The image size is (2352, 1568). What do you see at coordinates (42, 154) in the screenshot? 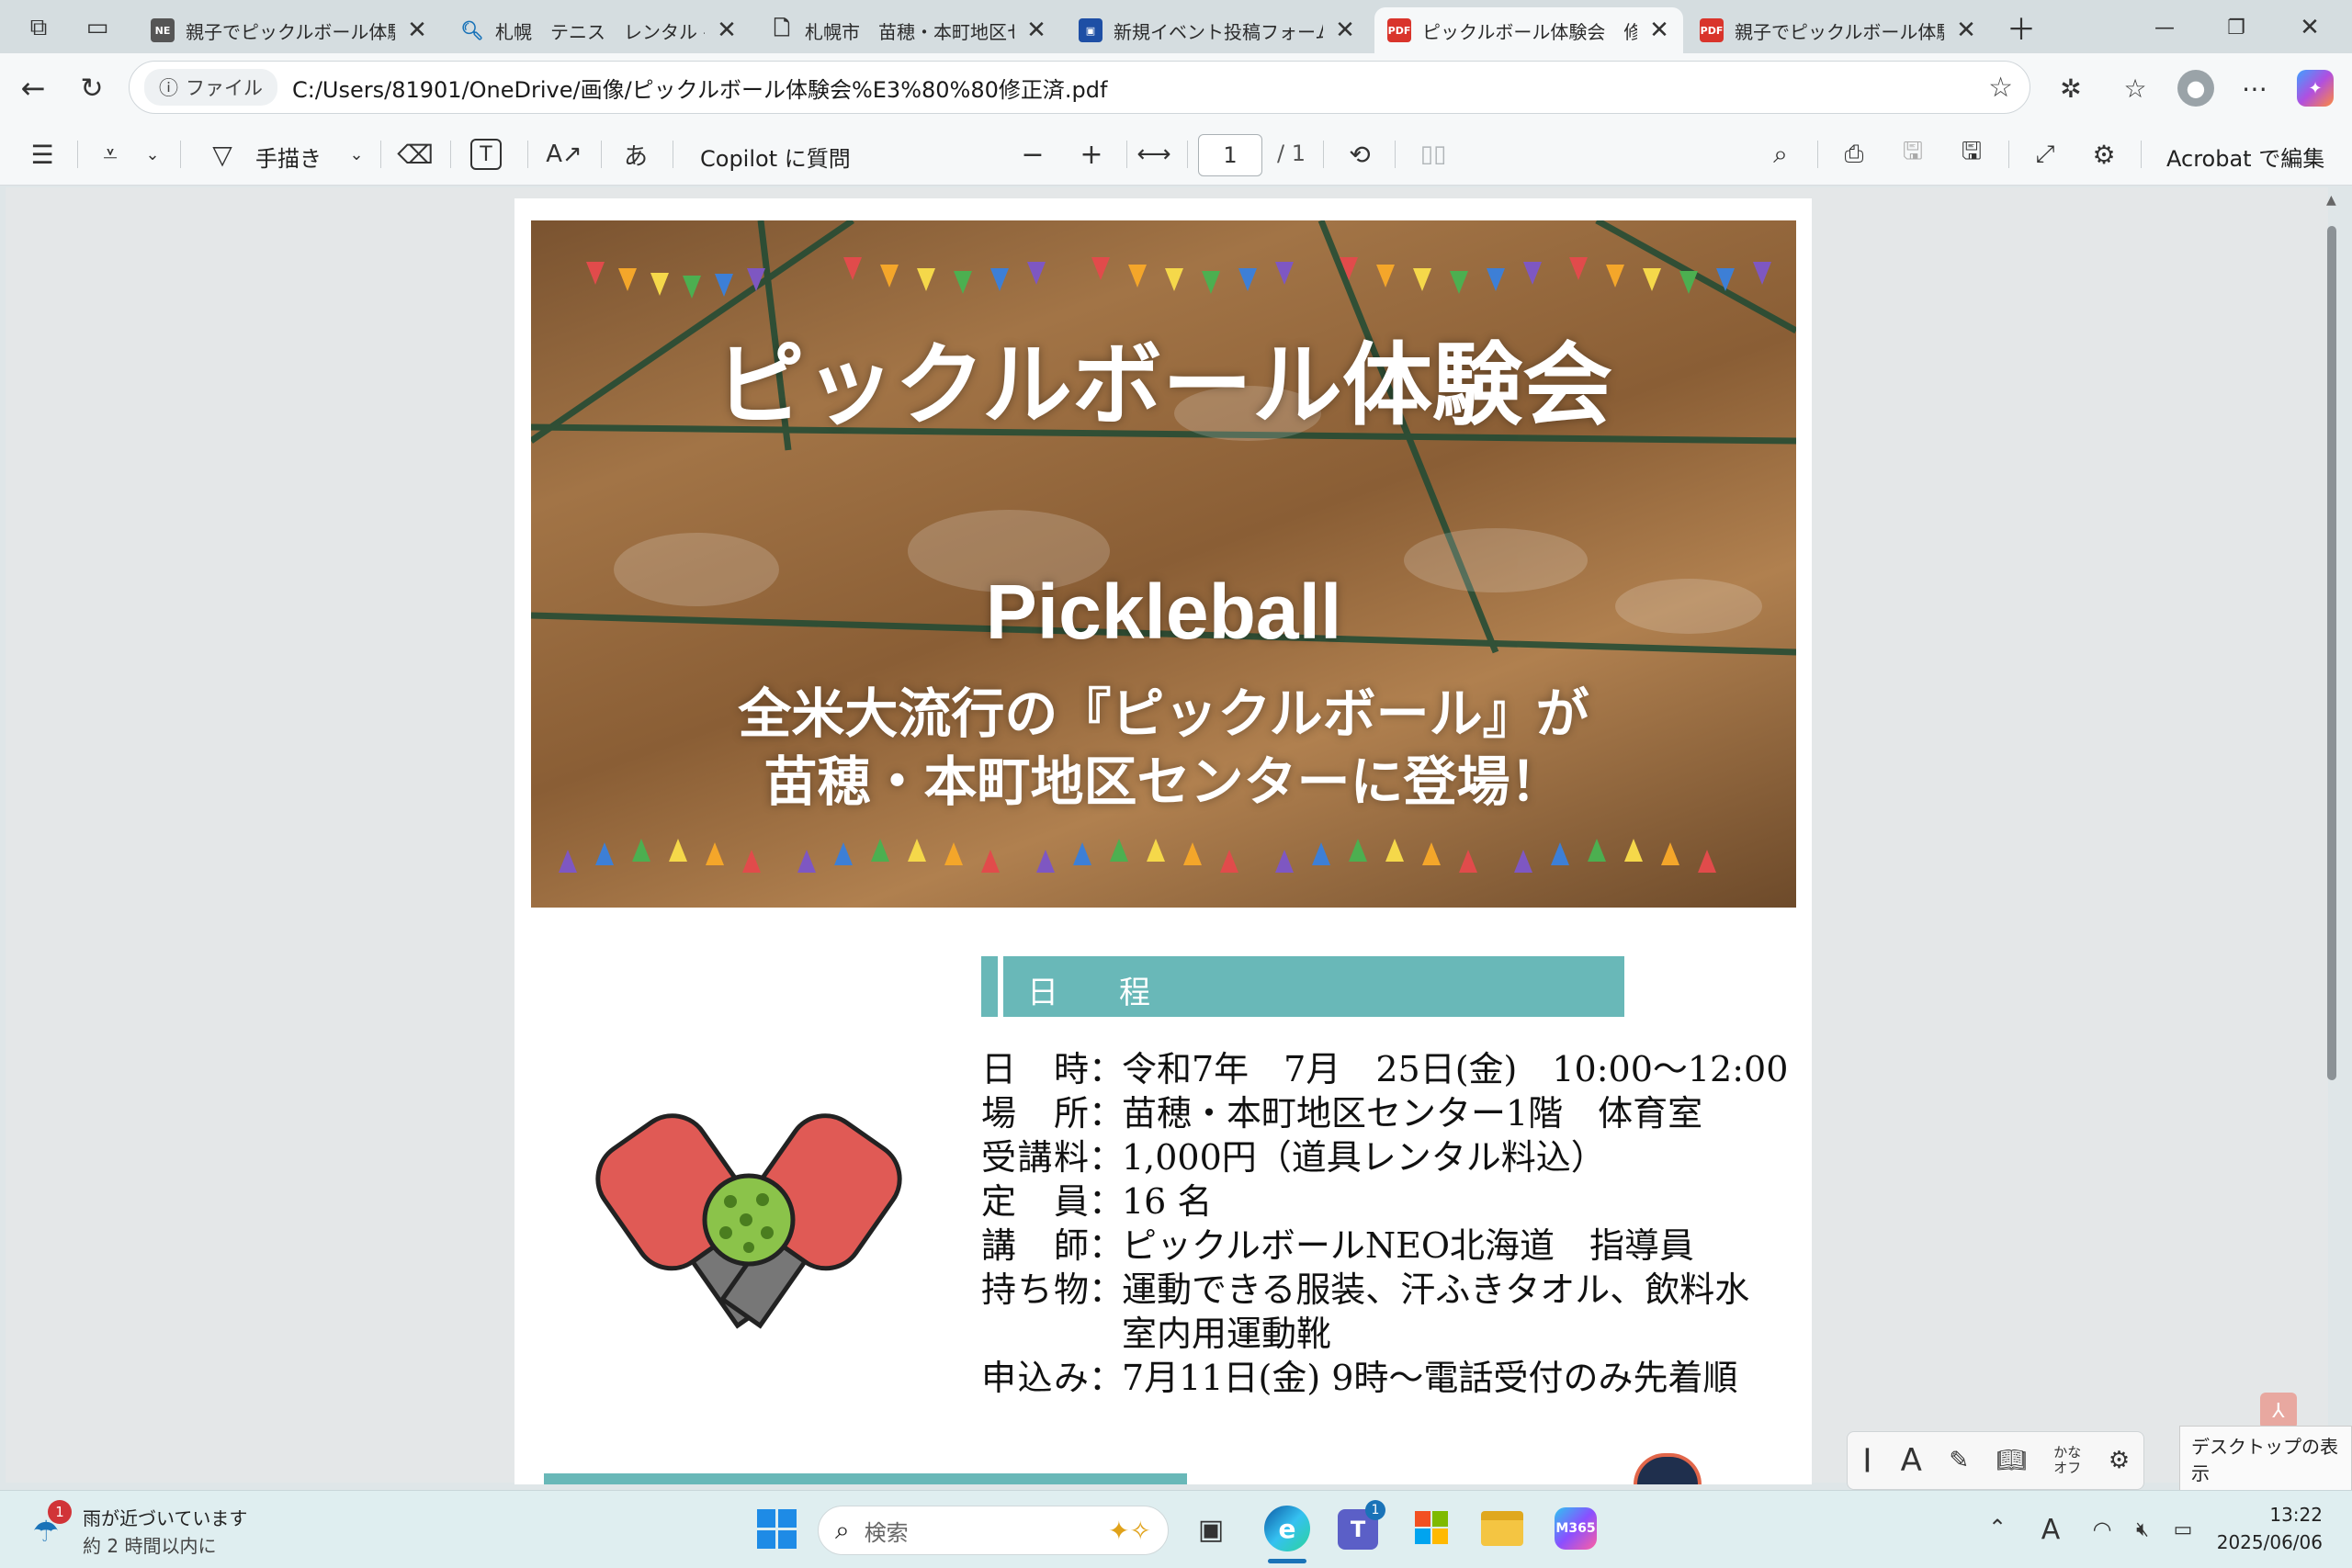
I see `contents-list-icon: ☰` at bounding box center [42, 154].